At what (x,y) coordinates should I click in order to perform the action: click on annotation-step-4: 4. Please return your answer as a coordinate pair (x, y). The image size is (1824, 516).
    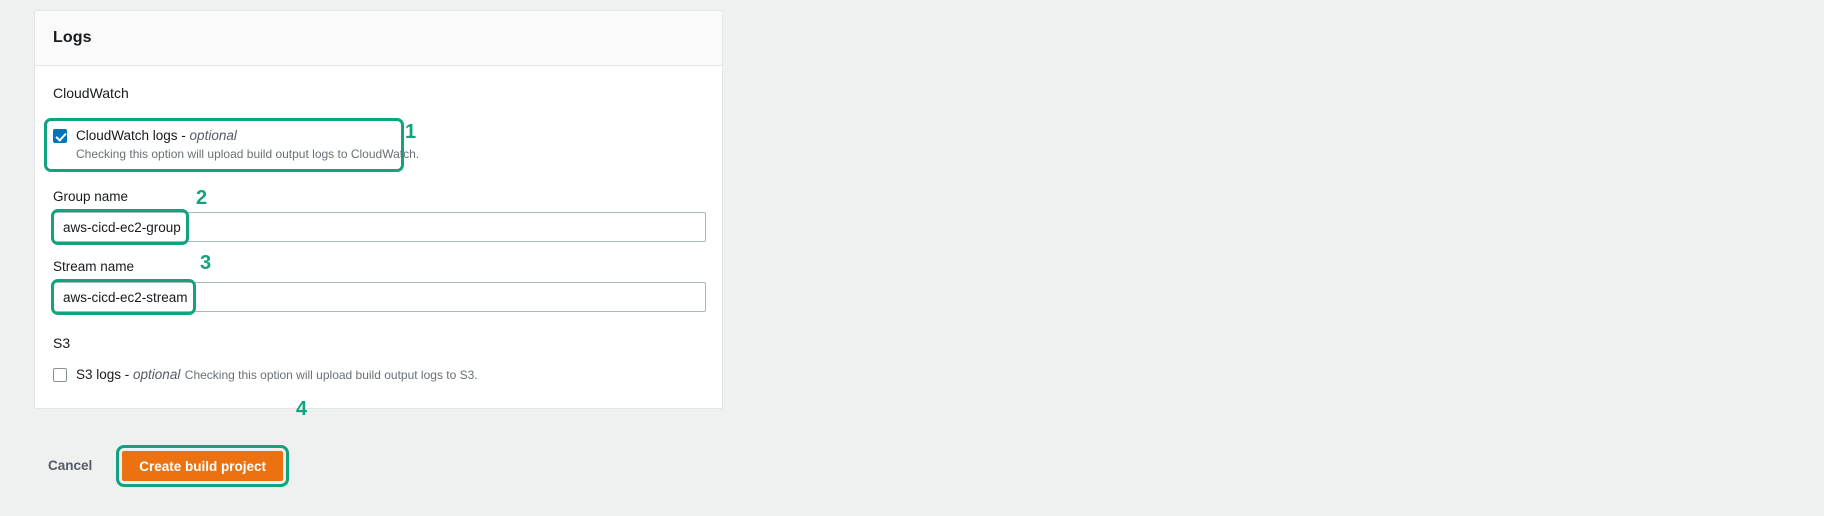
    Looking at the image, I should click on (302, 409).